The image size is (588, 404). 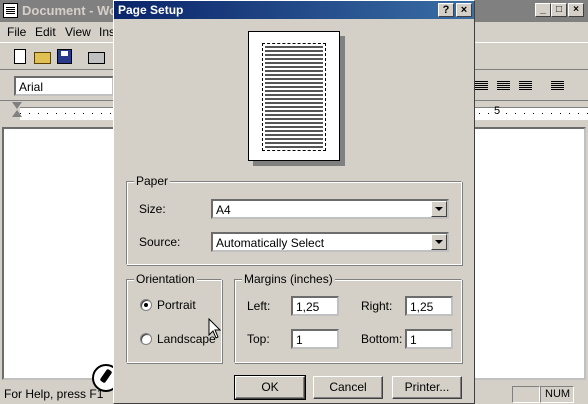 I want to click on paper-source-combo: Automatically Select, so click(x=330, y=242).